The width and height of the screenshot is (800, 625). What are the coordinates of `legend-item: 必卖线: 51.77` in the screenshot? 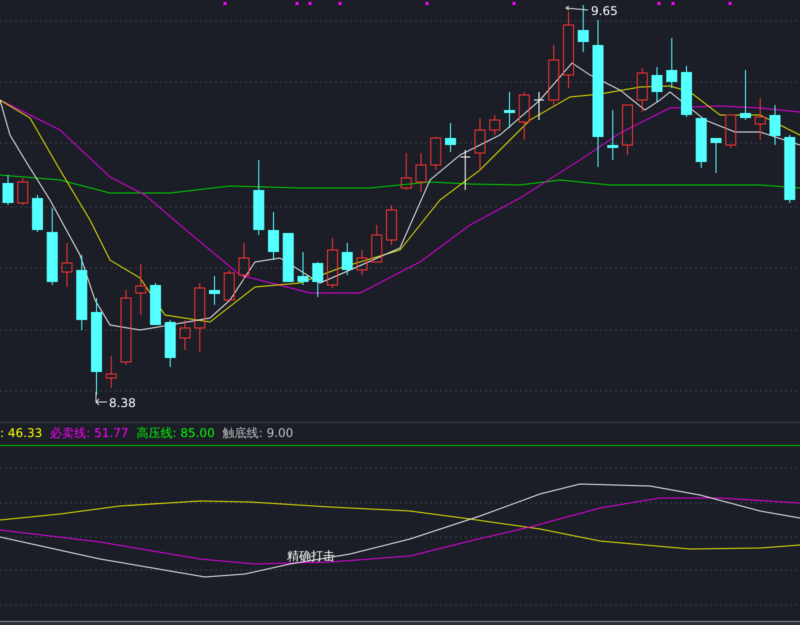 It's located at (89, 433).